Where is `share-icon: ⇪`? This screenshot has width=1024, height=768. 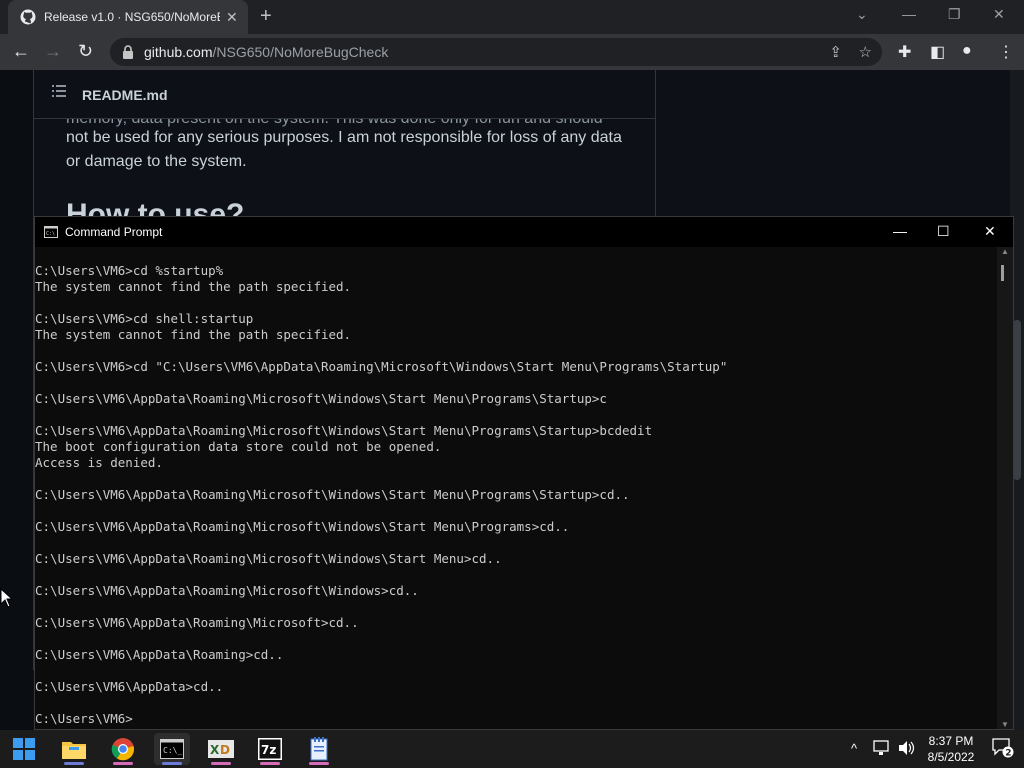 share-icon: ⇪ is located at coordinates (835, 52).